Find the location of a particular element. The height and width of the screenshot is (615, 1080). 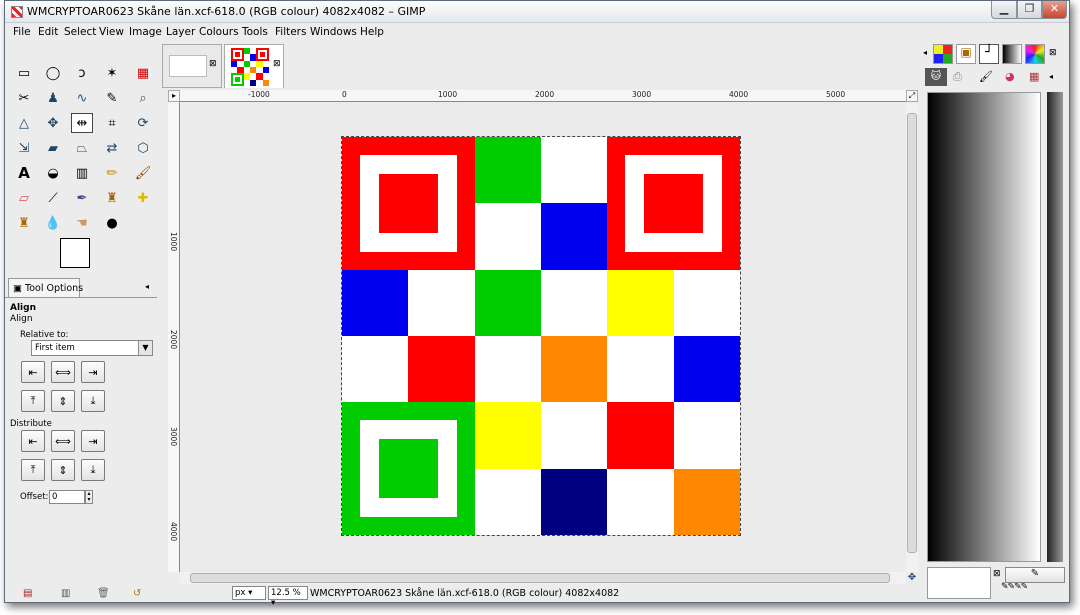

bucket-fill-icon: ◒ is located at coordinates (53, 173).